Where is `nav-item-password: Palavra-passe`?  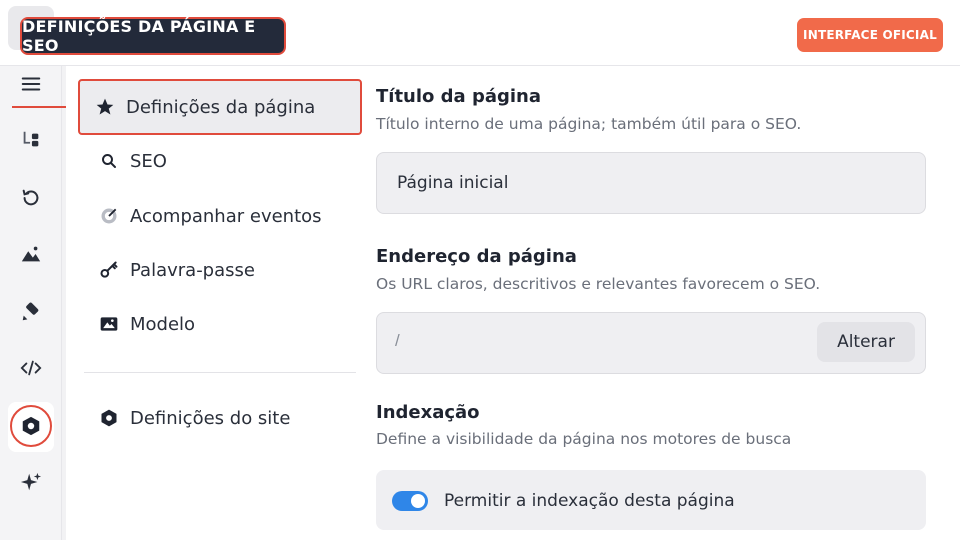
nav-item-password: Palavra-passe is located at coordinates (222, 270).